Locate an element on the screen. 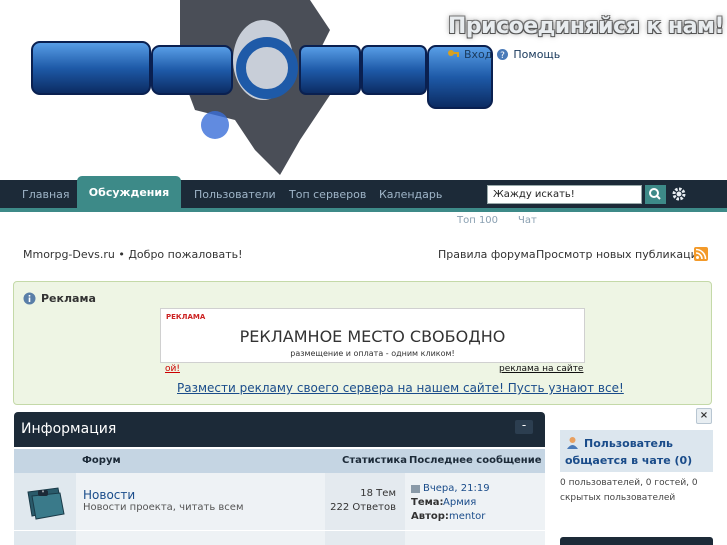 The width and height of the screenshot is (727, 545). join-us-banner: Присоединяйся к нам! is located at coordinates (586, 26).